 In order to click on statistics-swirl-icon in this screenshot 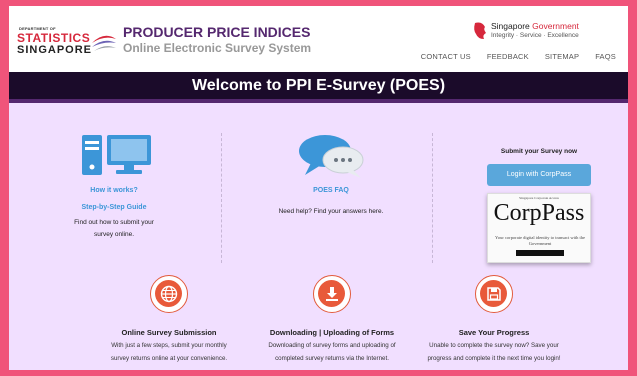, I will do `click(104, 43)`.